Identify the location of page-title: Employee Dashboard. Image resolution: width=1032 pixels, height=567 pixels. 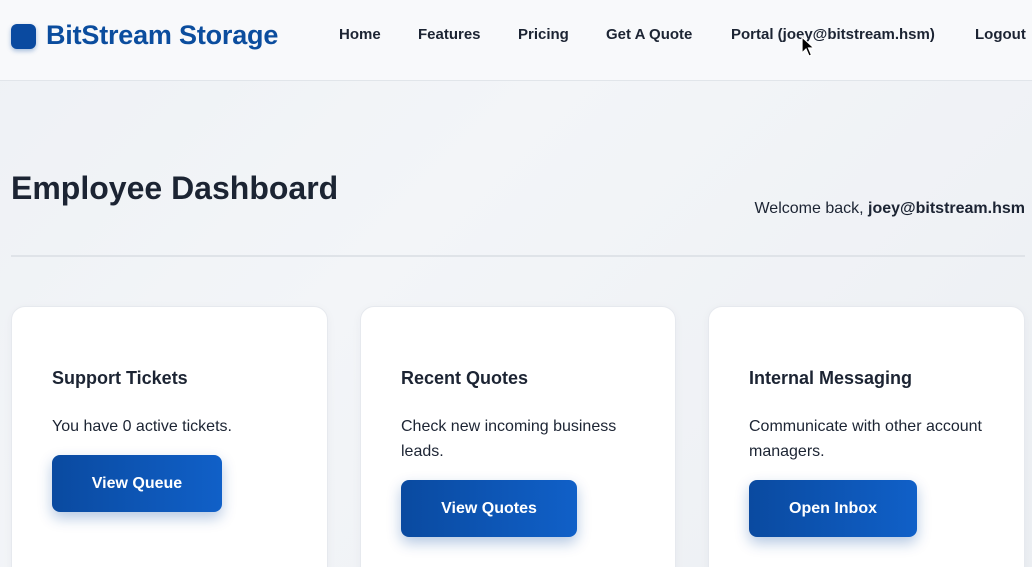
(175, 188).